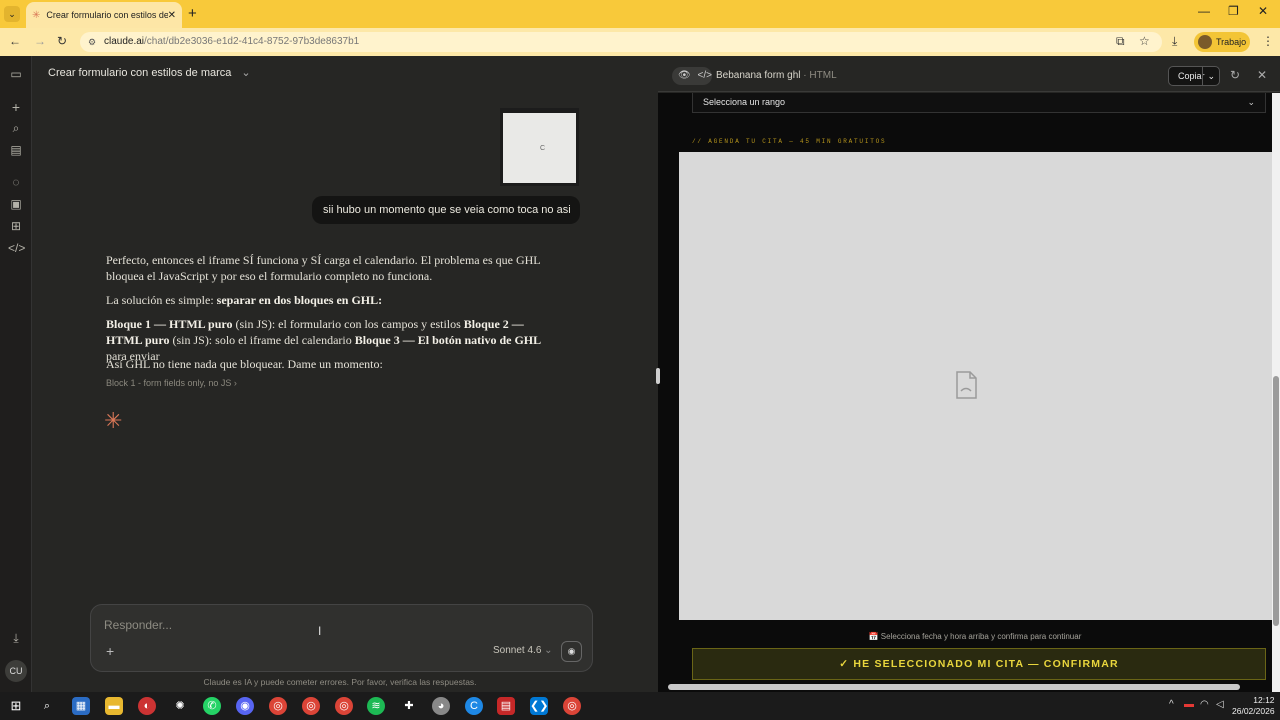 The width and height of the screenshot is (1280, 720). What do you see at coordinates (124, 41) in the screenshot?
I see `url-host: claude.ai` at bounding box center [124, 41].